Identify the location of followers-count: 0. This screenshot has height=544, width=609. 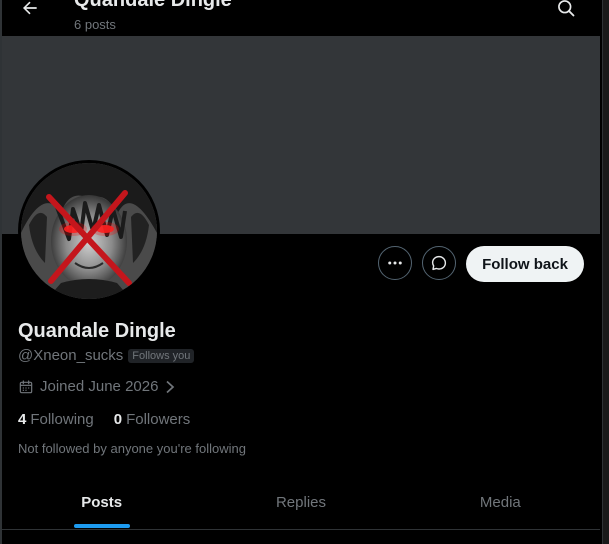
(118, 419).